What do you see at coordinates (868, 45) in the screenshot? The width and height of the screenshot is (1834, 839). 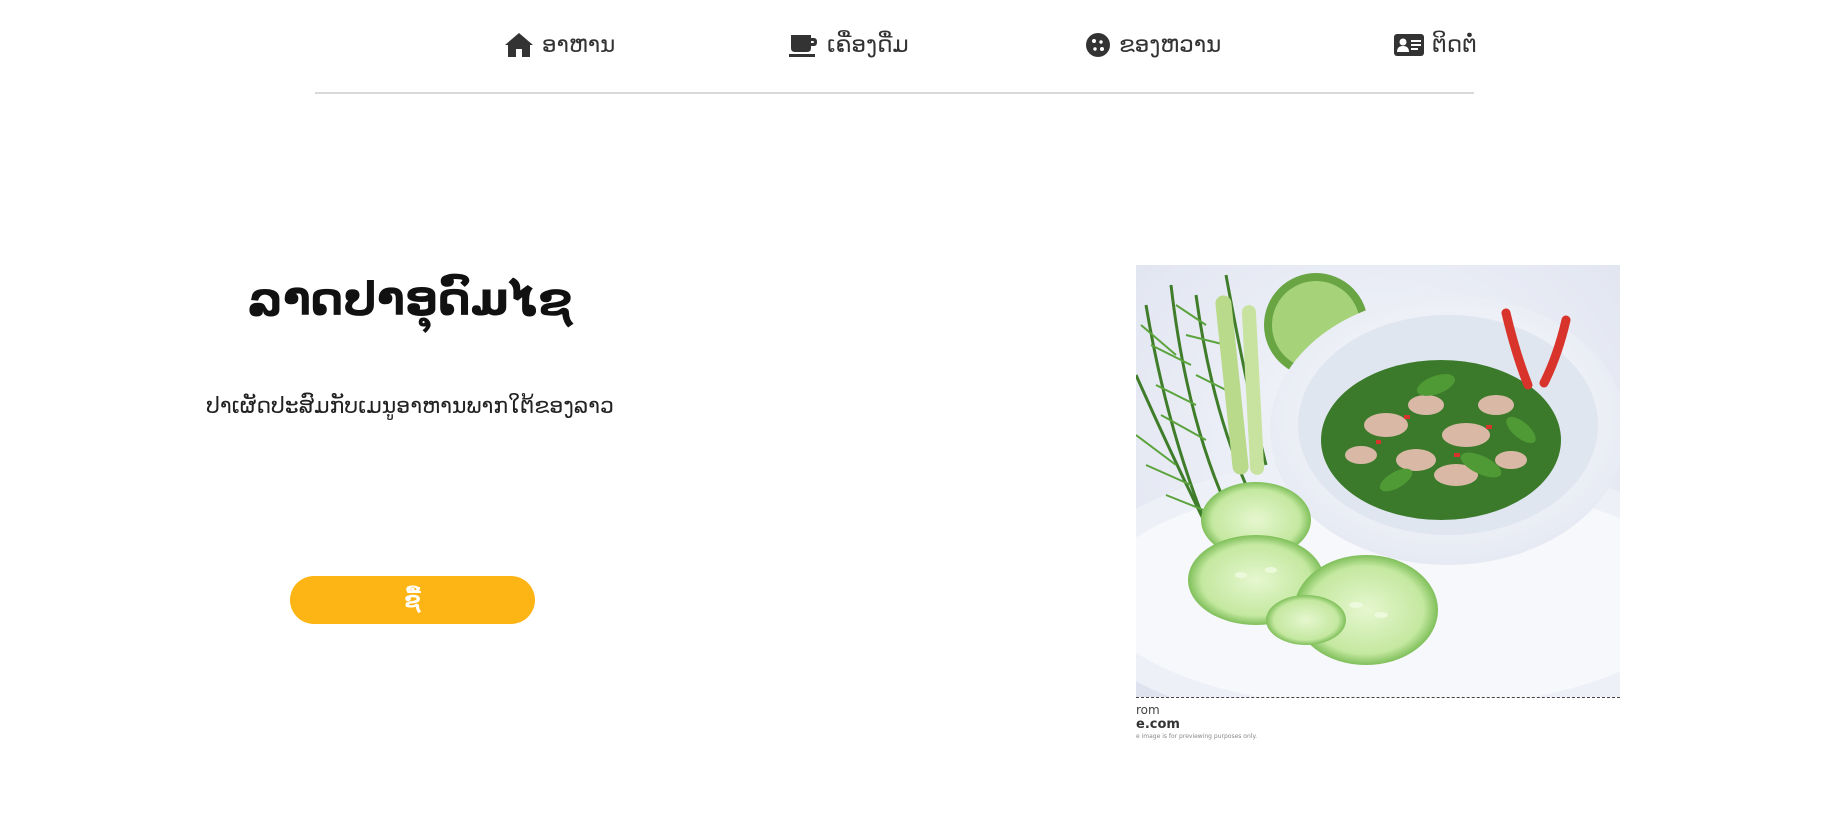 I see `nav-label-drinks: ເຄື່ອງດື່ມ` at bounding box center [868, 45].